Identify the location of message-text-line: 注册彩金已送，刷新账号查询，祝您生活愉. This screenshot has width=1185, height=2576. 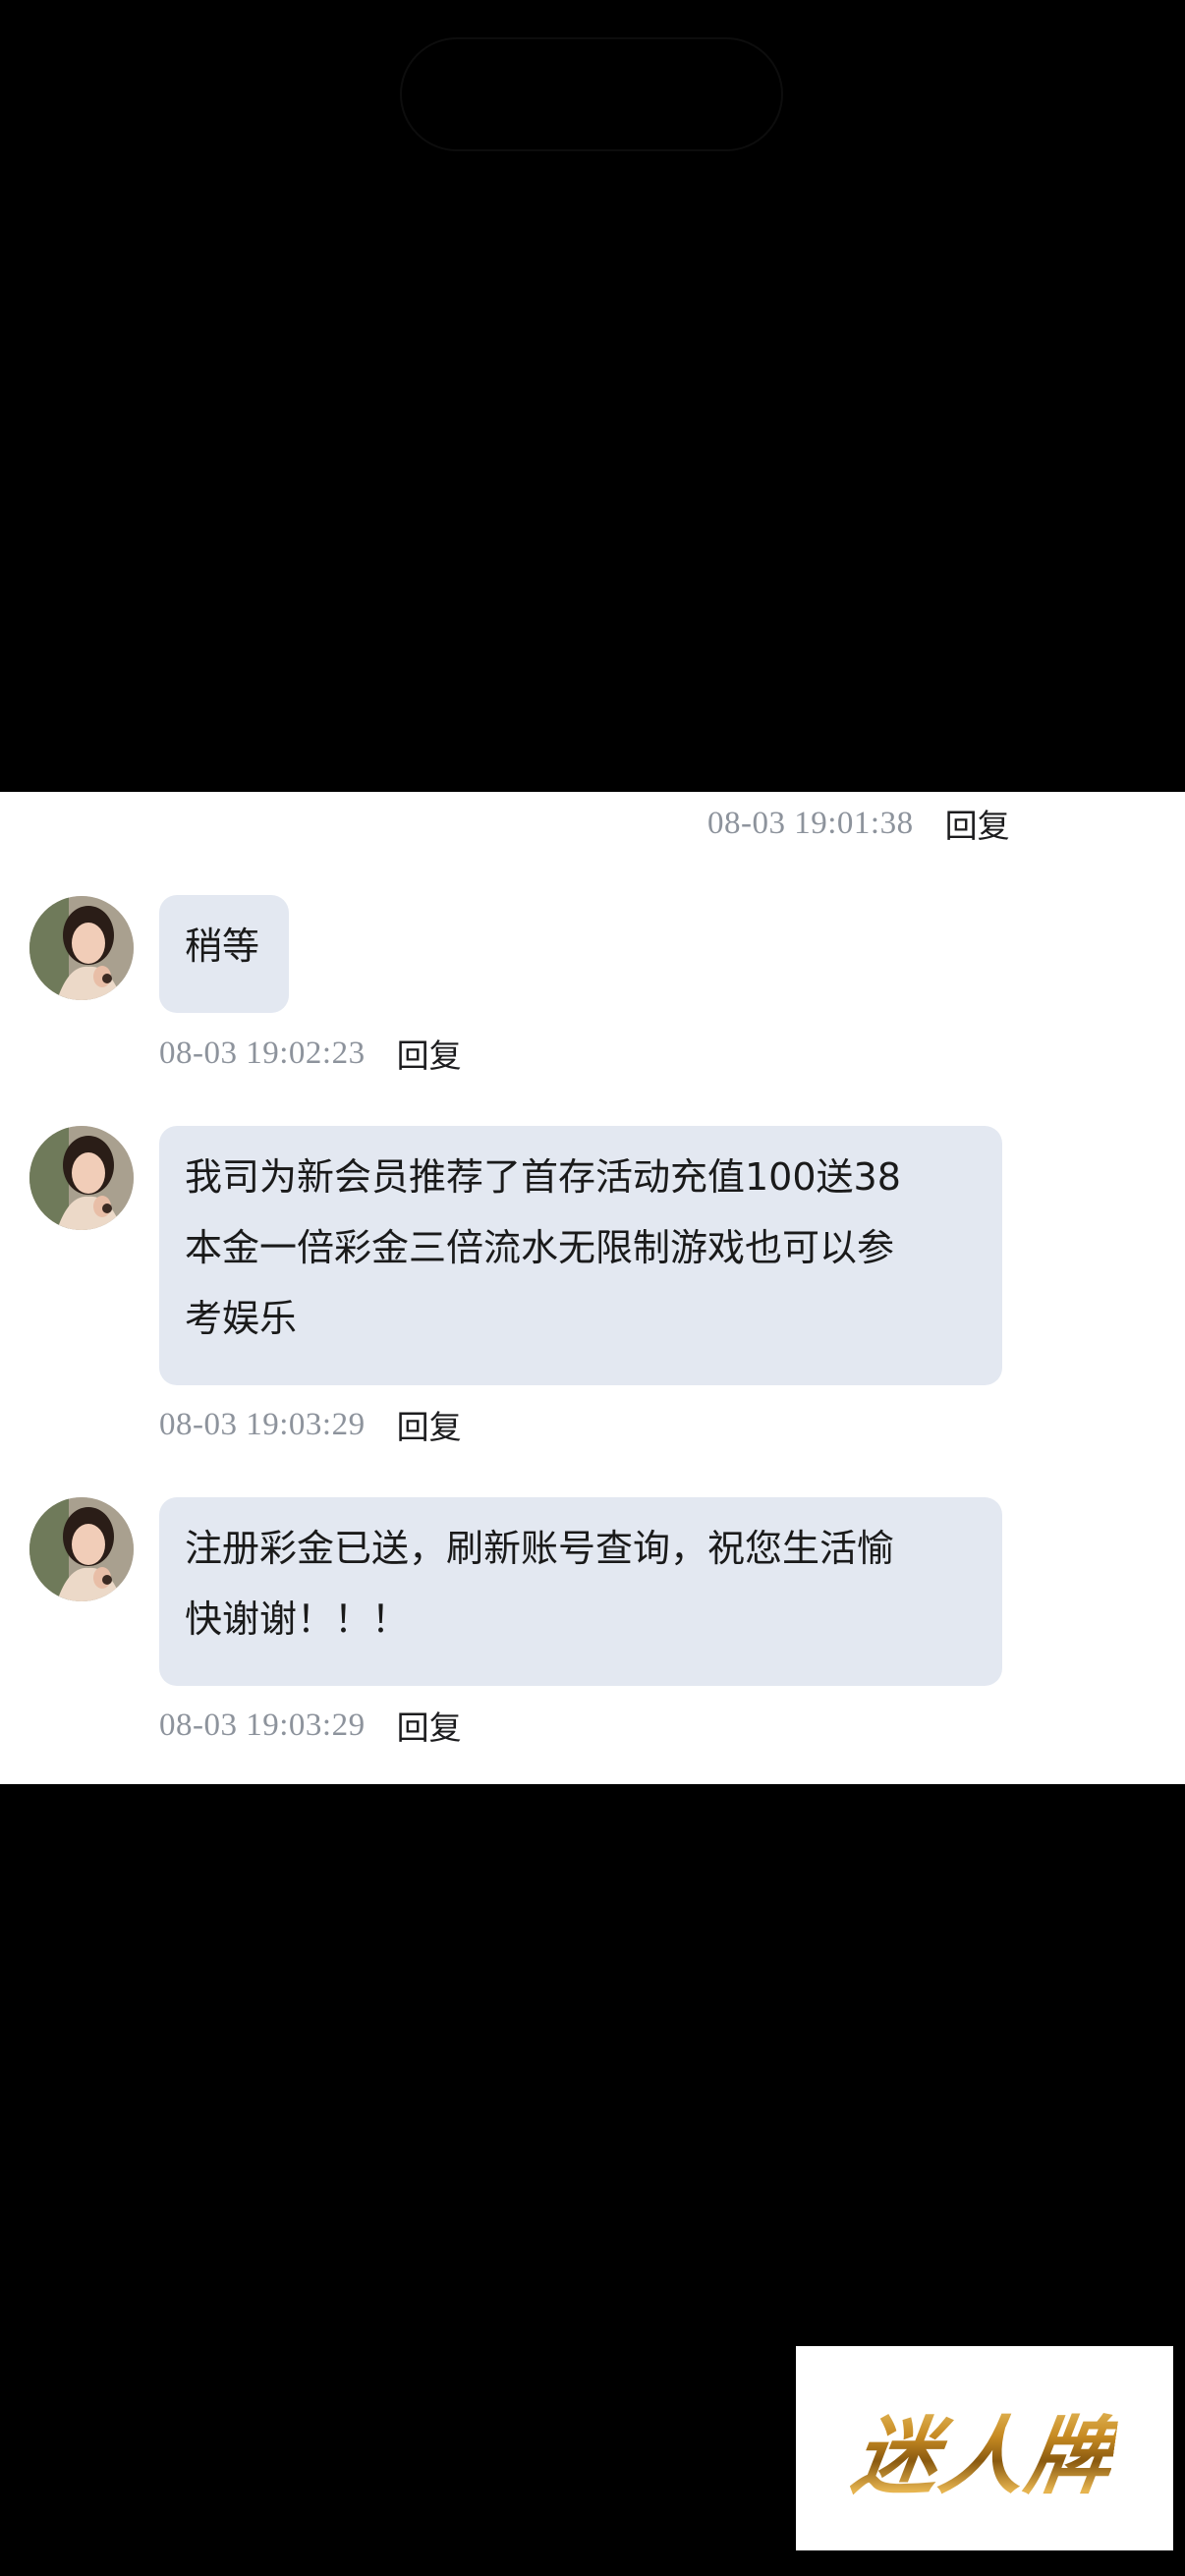
(540, 1548).